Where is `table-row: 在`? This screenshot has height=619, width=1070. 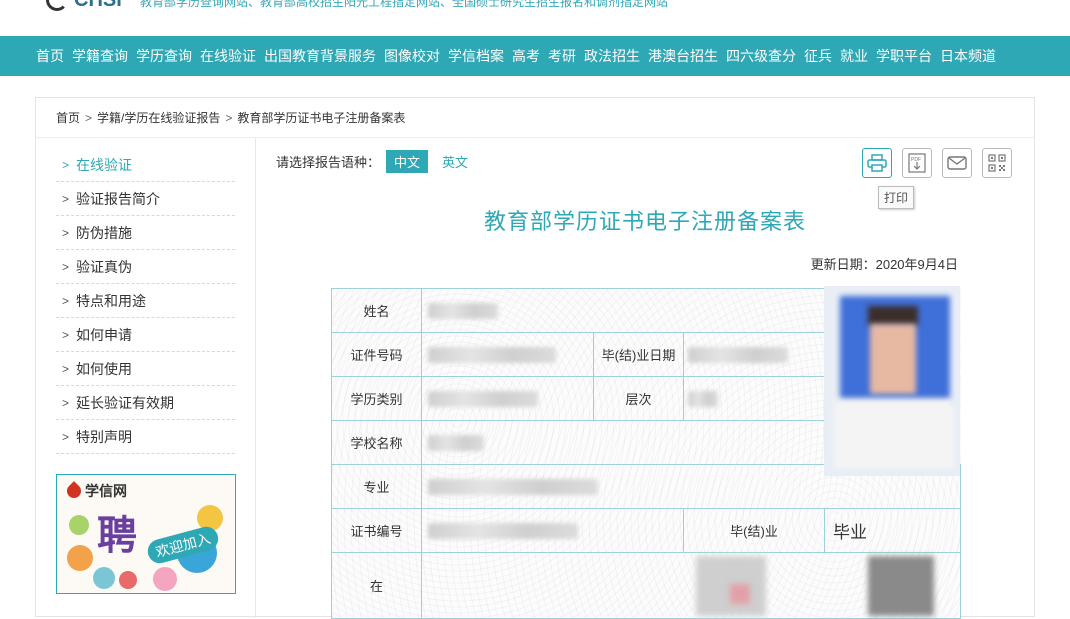
table-row: 在 is located at coordinates (646, 585).